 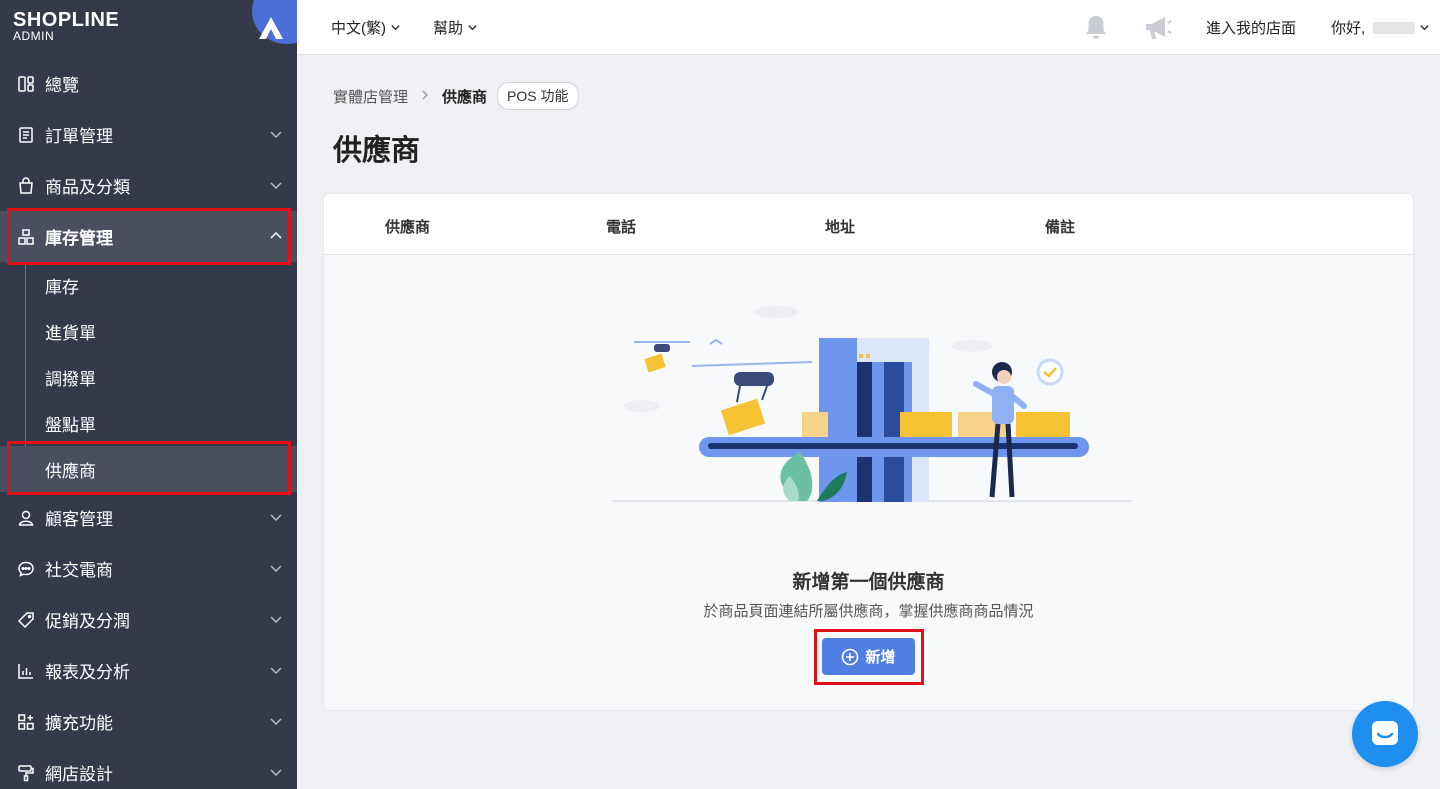 I want to click on sidebar-item-label: 總覽, so click(x=62, y=85).